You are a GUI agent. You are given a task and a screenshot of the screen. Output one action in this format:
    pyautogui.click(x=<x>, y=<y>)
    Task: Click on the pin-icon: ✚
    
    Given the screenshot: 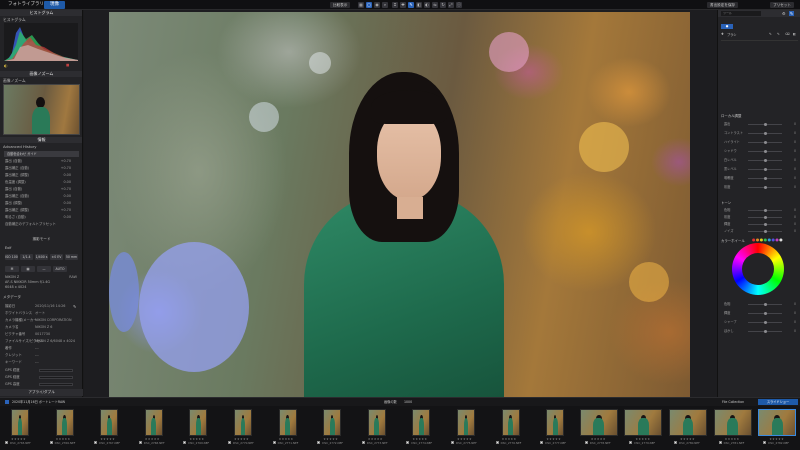 What is the action you would take?
    pyautogui.click(x=722, y=34)
    